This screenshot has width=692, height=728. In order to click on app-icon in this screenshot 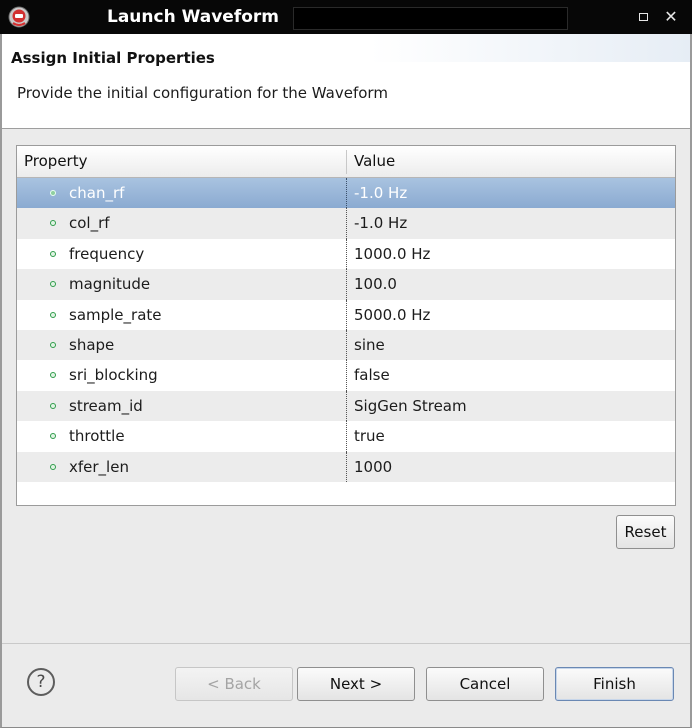, I will do `click(19, 17)`.